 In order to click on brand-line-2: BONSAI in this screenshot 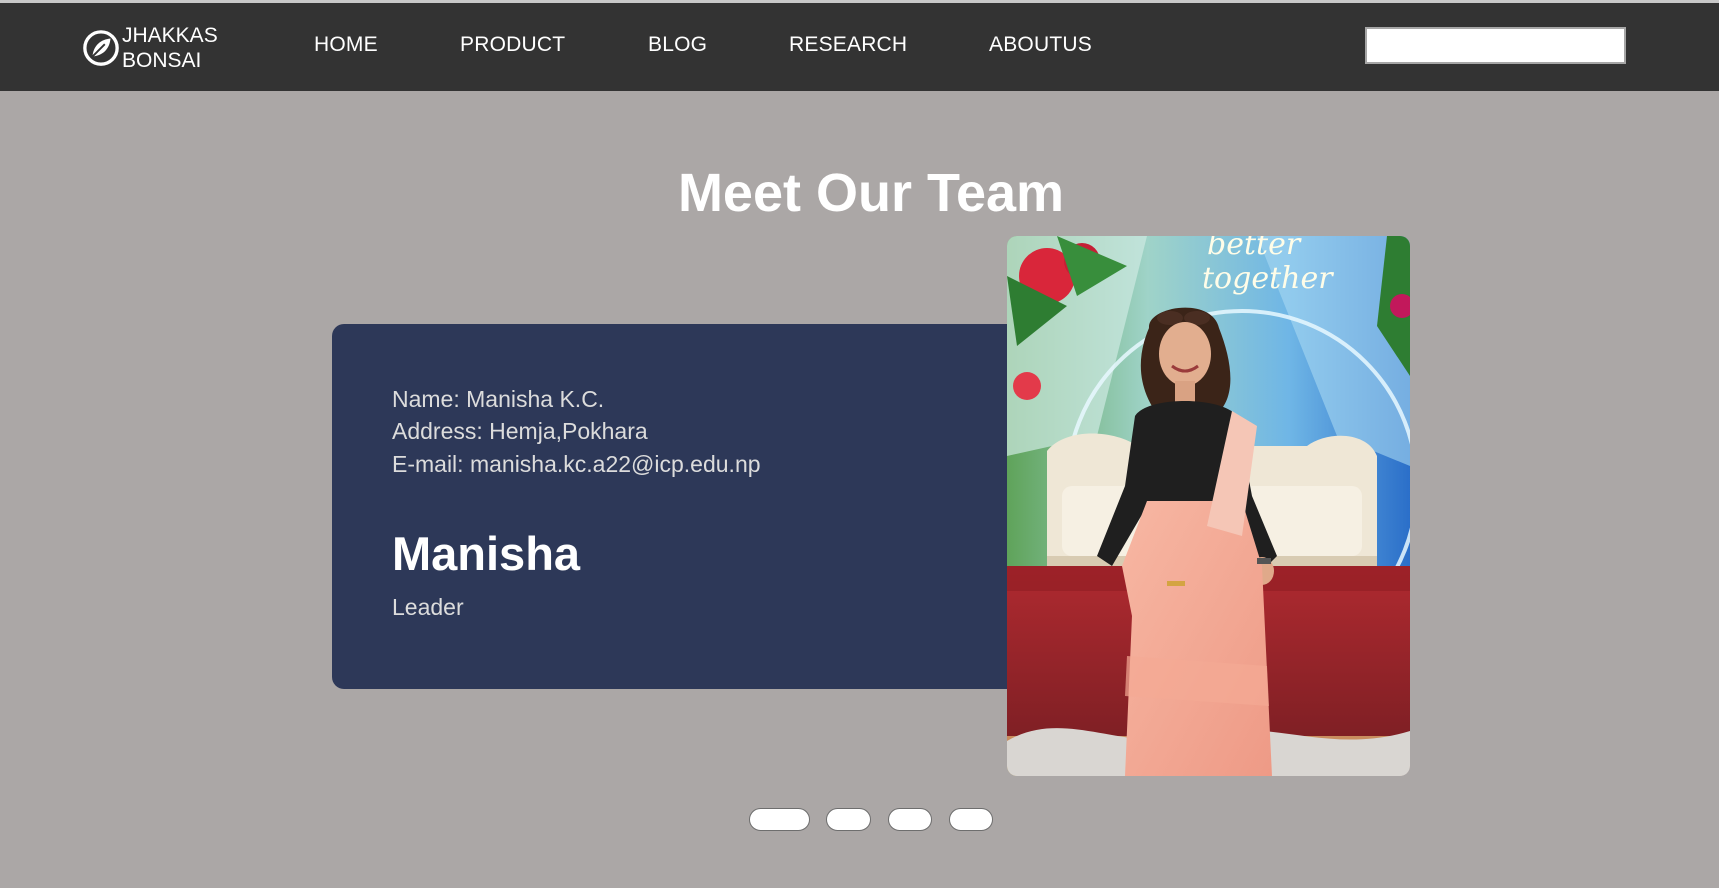, I will do `click(162, 60)`.